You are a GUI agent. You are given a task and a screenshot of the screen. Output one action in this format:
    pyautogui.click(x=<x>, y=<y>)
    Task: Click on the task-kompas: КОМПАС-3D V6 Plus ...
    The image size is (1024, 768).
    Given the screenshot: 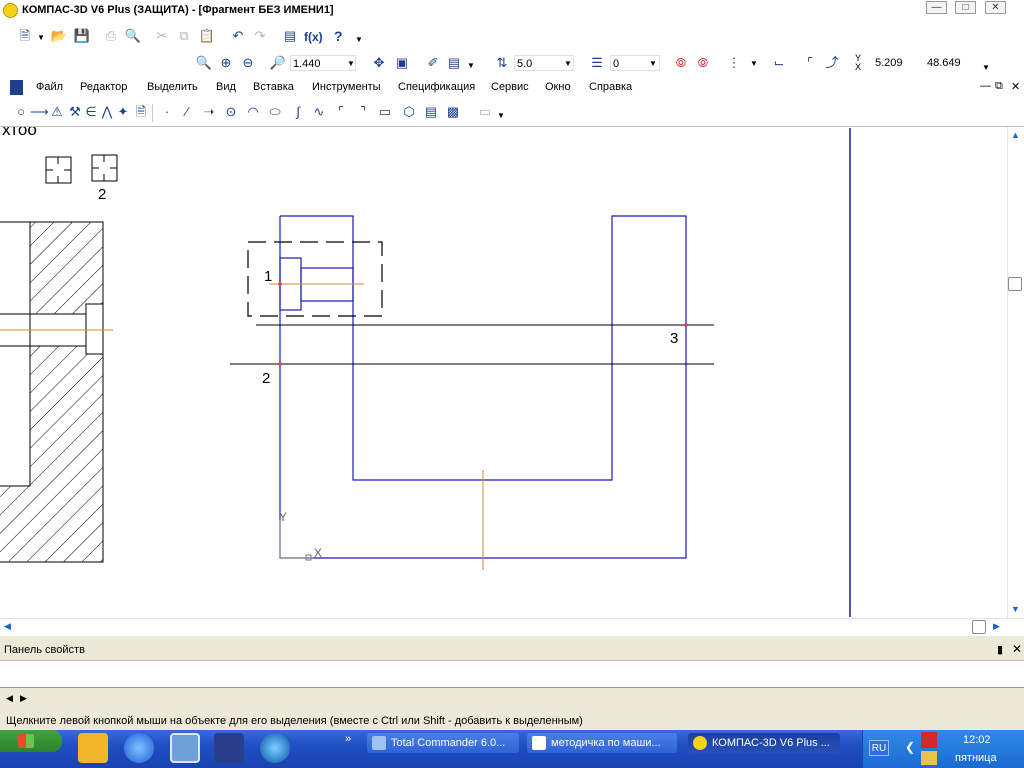 What is the action you would take?
    pyautogui.click(x=764, y=743)
    